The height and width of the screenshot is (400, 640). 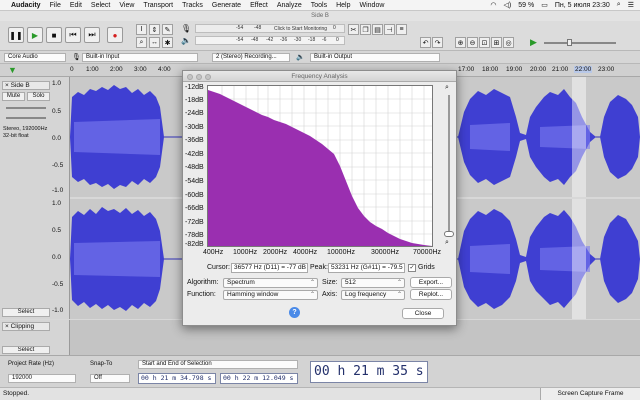 What do you see at coordinates (26, 108) in the screenshot?
I see `gain-slider` at bounding box center [26, 108].